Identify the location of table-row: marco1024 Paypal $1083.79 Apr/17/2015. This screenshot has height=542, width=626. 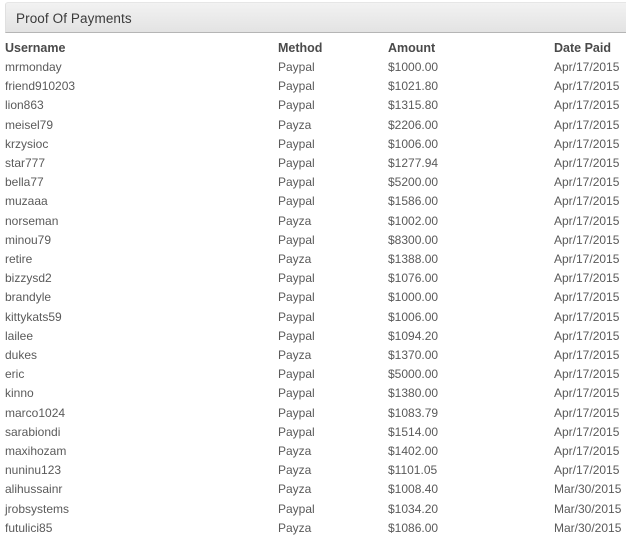
(313, 413).